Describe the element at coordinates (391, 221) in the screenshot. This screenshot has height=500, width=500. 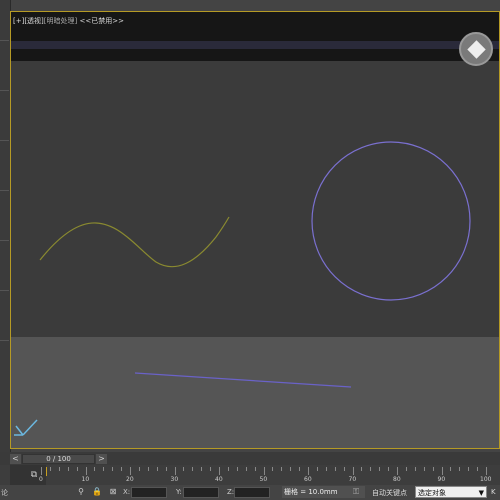
I see `circle-shape` at that location.